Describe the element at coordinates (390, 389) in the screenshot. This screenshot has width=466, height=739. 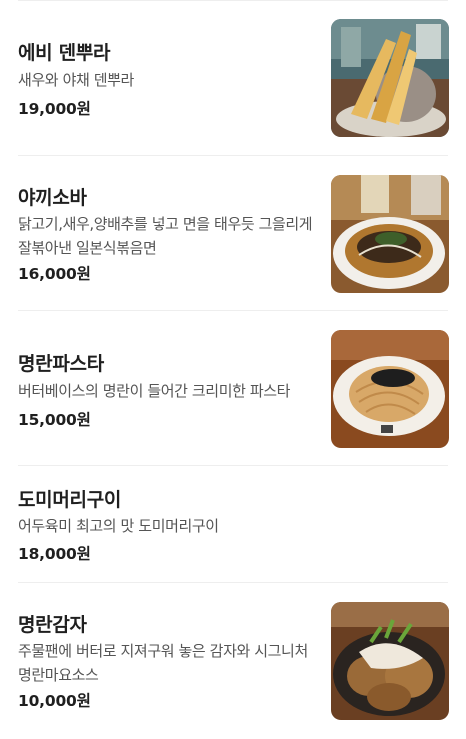
I see `mentaiko-pasta-photo` at that location.